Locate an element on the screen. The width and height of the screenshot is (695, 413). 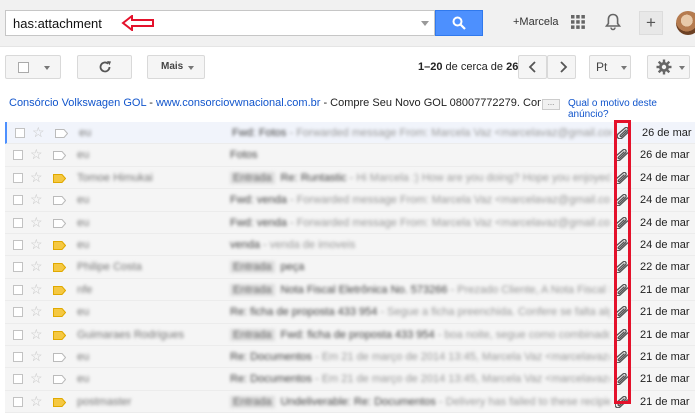
newer-page-button is located at coordinates (532, 67).